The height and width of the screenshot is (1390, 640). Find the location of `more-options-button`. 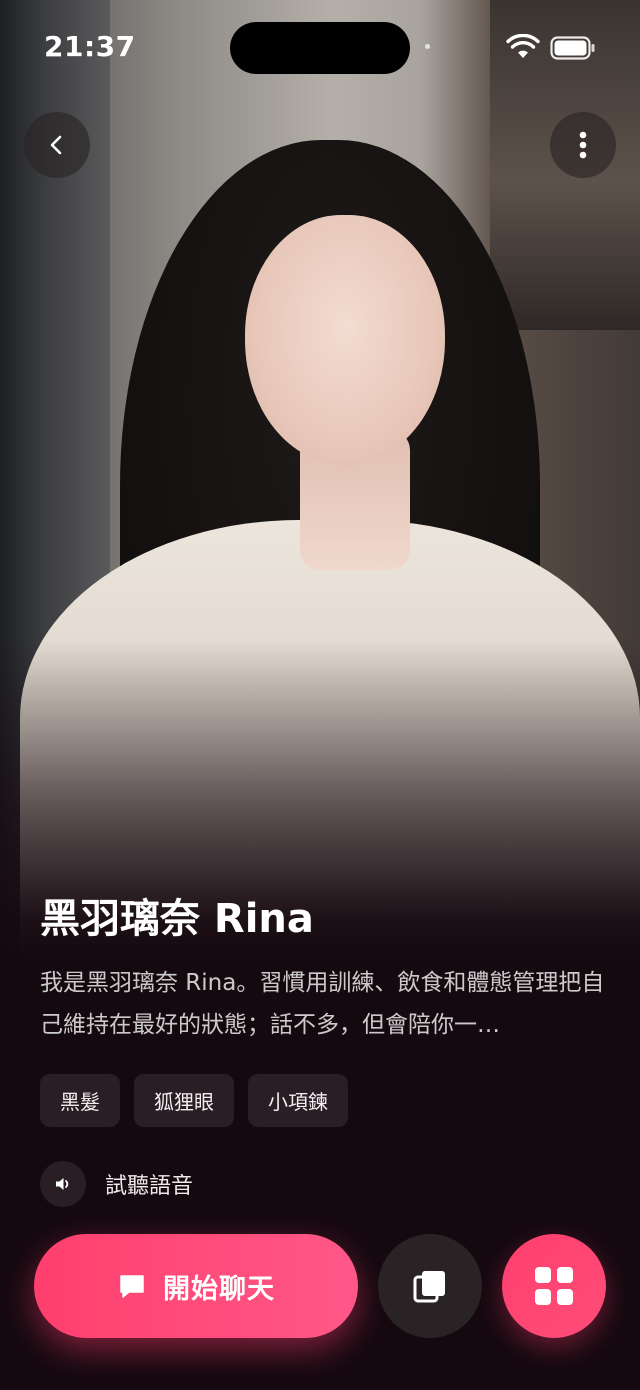

more-options-button is located at coordinates (583, 145).